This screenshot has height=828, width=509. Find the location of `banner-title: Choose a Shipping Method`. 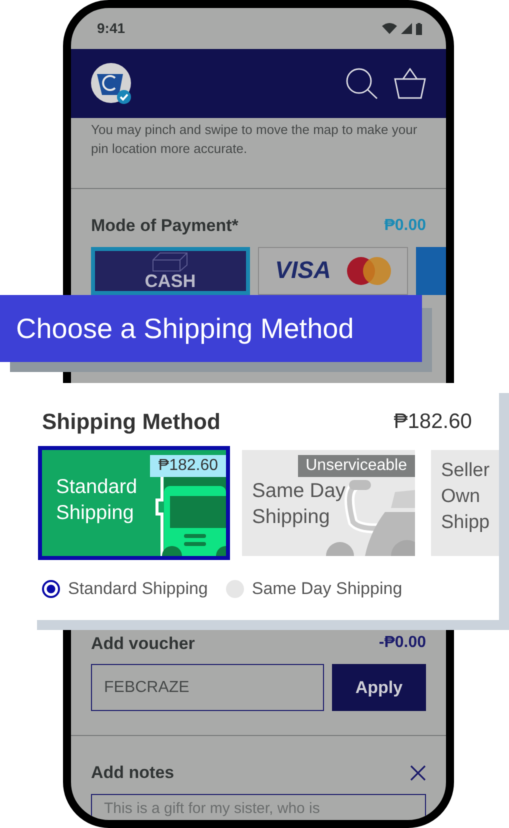

banner-title: Choose a Shipping Method is located at coordinates (211, 328).